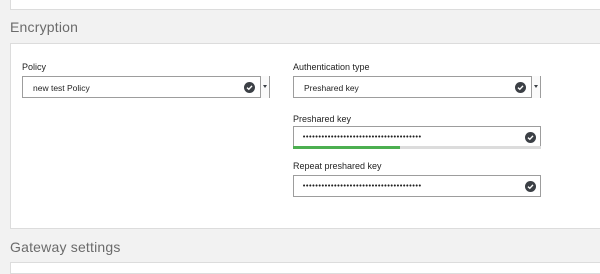  What do you see at coordinates (331, 88) in the screenshot?
I see `auth-type-select-value: Preshared key` at bounding box center [331, 88].